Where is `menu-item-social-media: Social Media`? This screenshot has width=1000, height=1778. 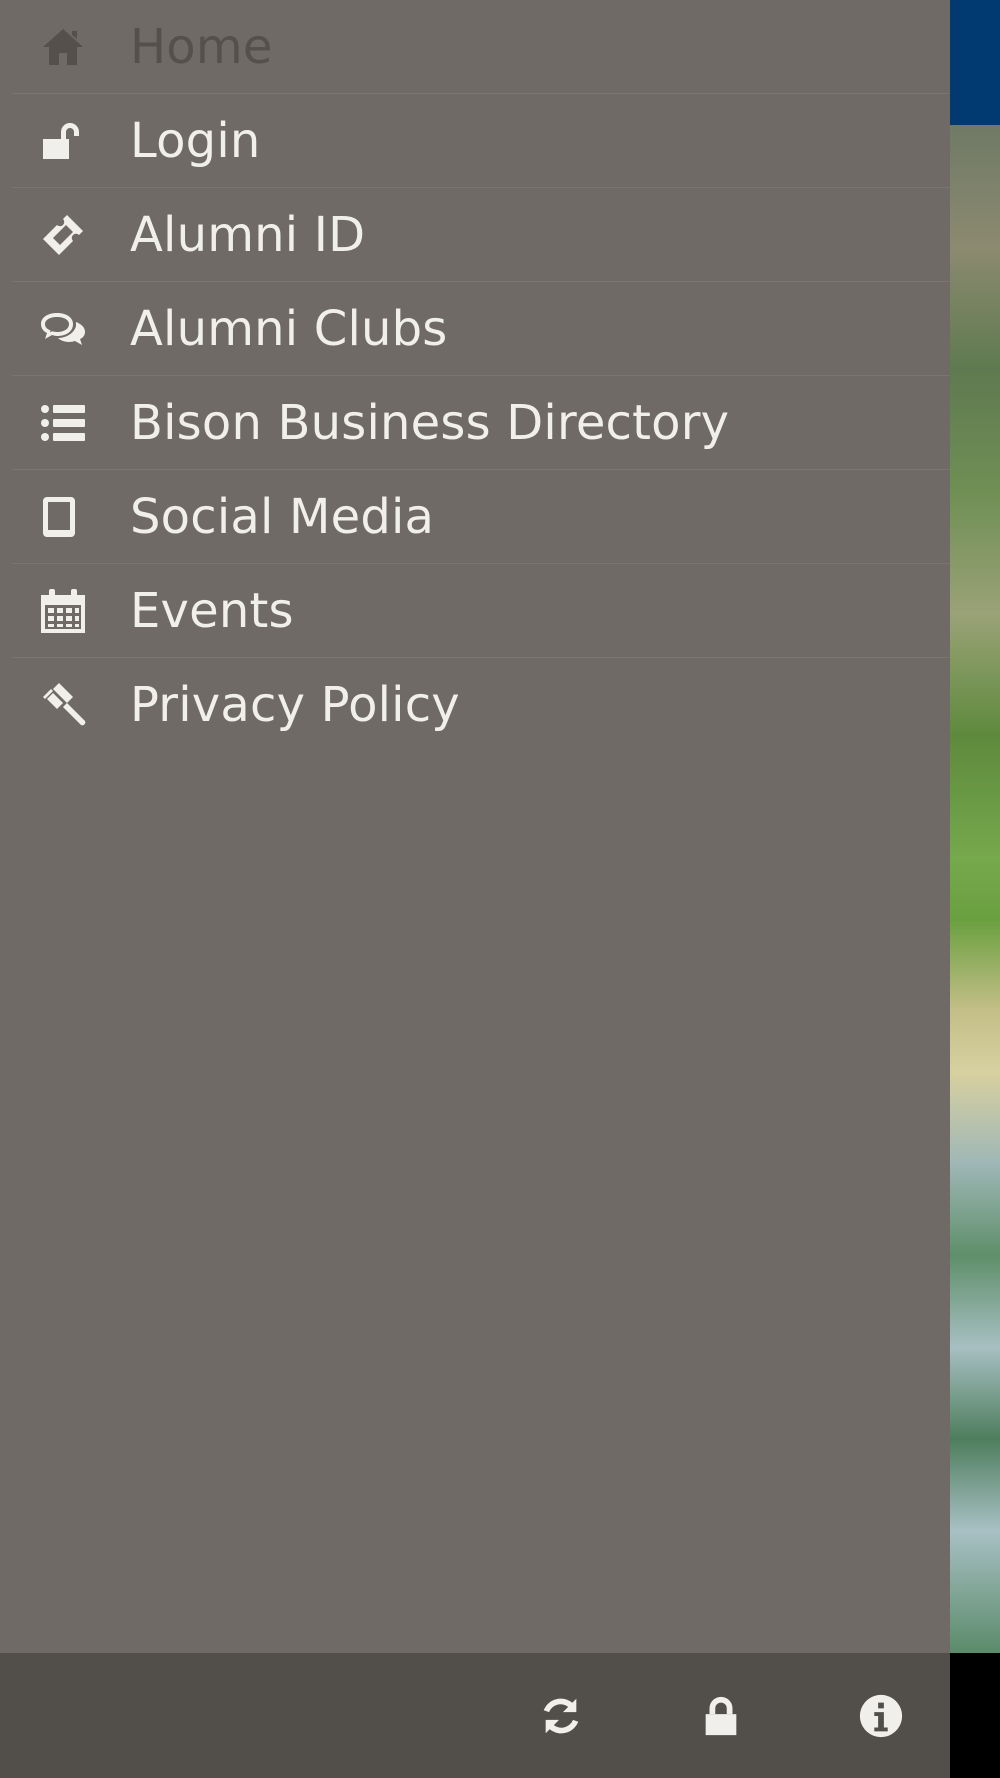
menu-item-social-media: Social Media is located at coordinates (481, 517).